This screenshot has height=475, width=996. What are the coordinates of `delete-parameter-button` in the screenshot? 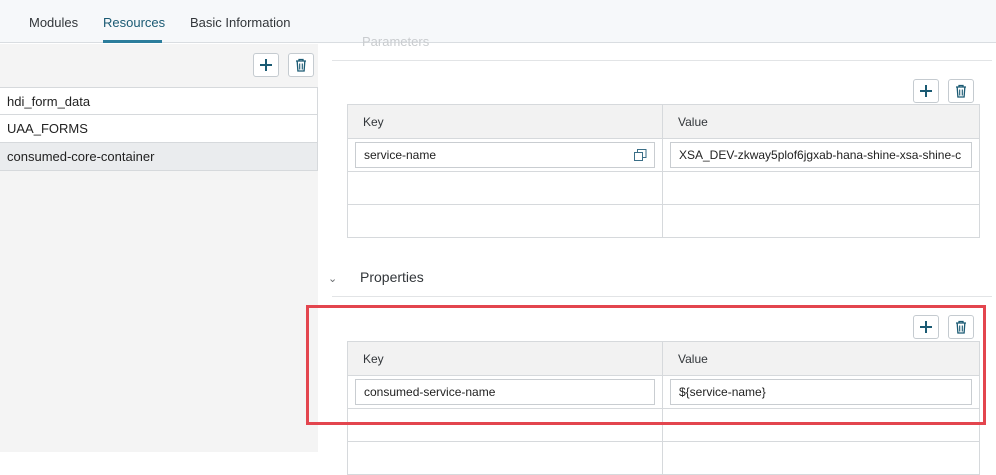 It's located at (961, 91).